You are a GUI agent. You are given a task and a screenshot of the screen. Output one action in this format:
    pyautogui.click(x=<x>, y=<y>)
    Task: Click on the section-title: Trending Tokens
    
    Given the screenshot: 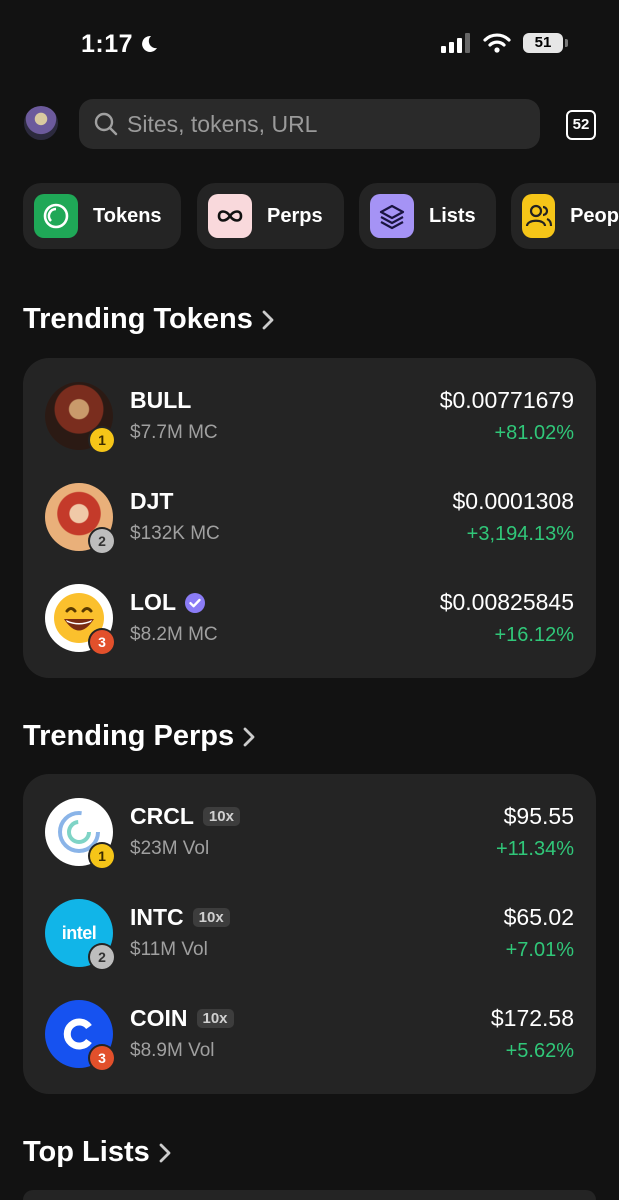 What is the action you would take?
    pyautogui.click(x=138, y=319)
    